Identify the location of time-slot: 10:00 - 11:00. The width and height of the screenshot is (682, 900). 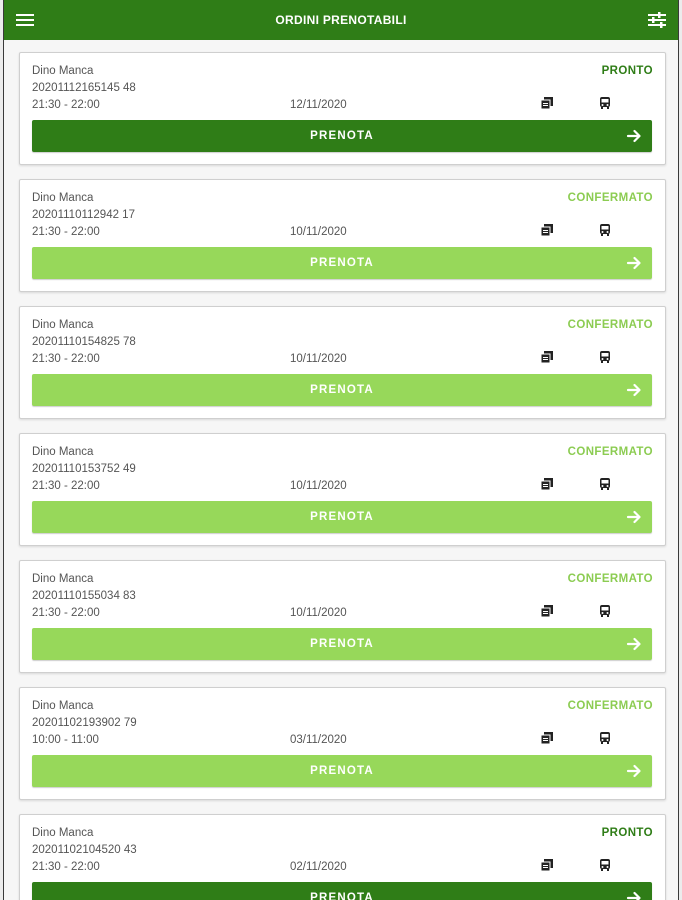
(65, 740).